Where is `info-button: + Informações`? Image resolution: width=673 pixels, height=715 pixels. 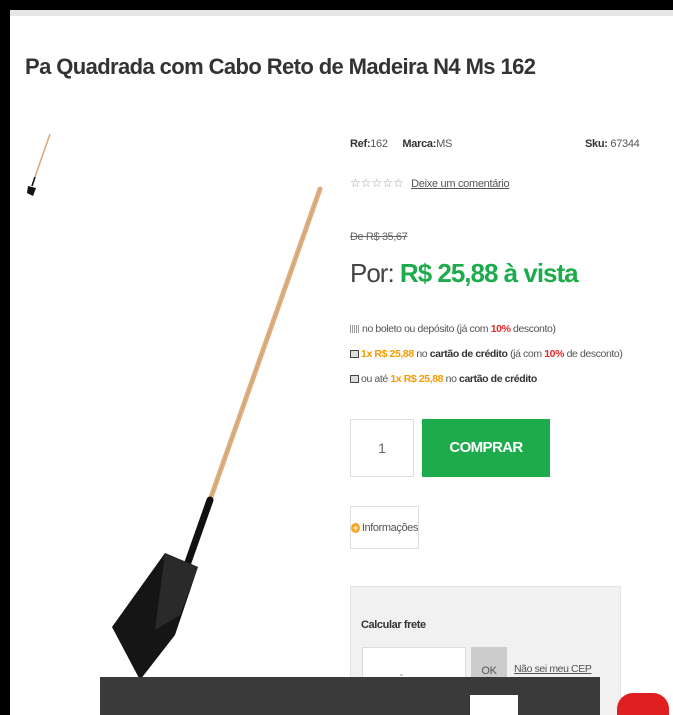
info-button: + Informações is located at coordinates (384, 527).